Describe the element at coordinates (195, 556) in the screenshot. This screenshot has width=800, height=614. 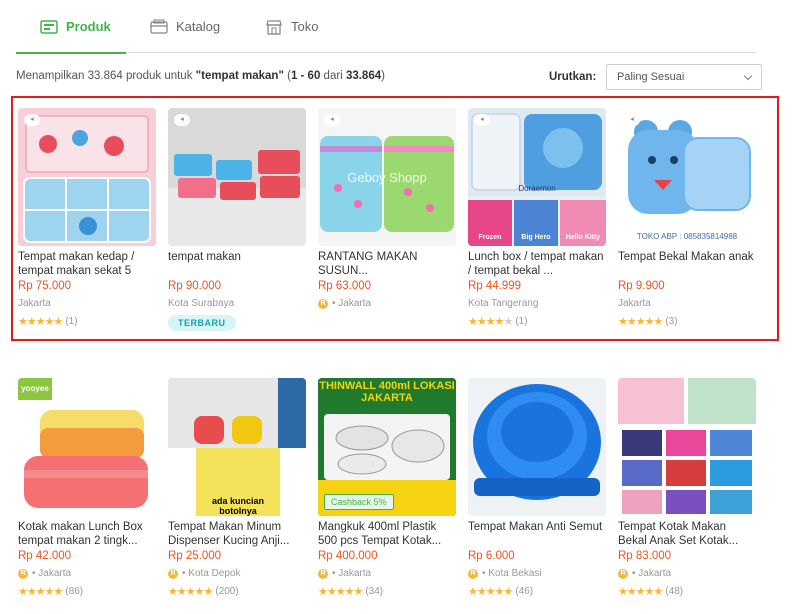
I see `product-price: Rp 25.000` at that location.